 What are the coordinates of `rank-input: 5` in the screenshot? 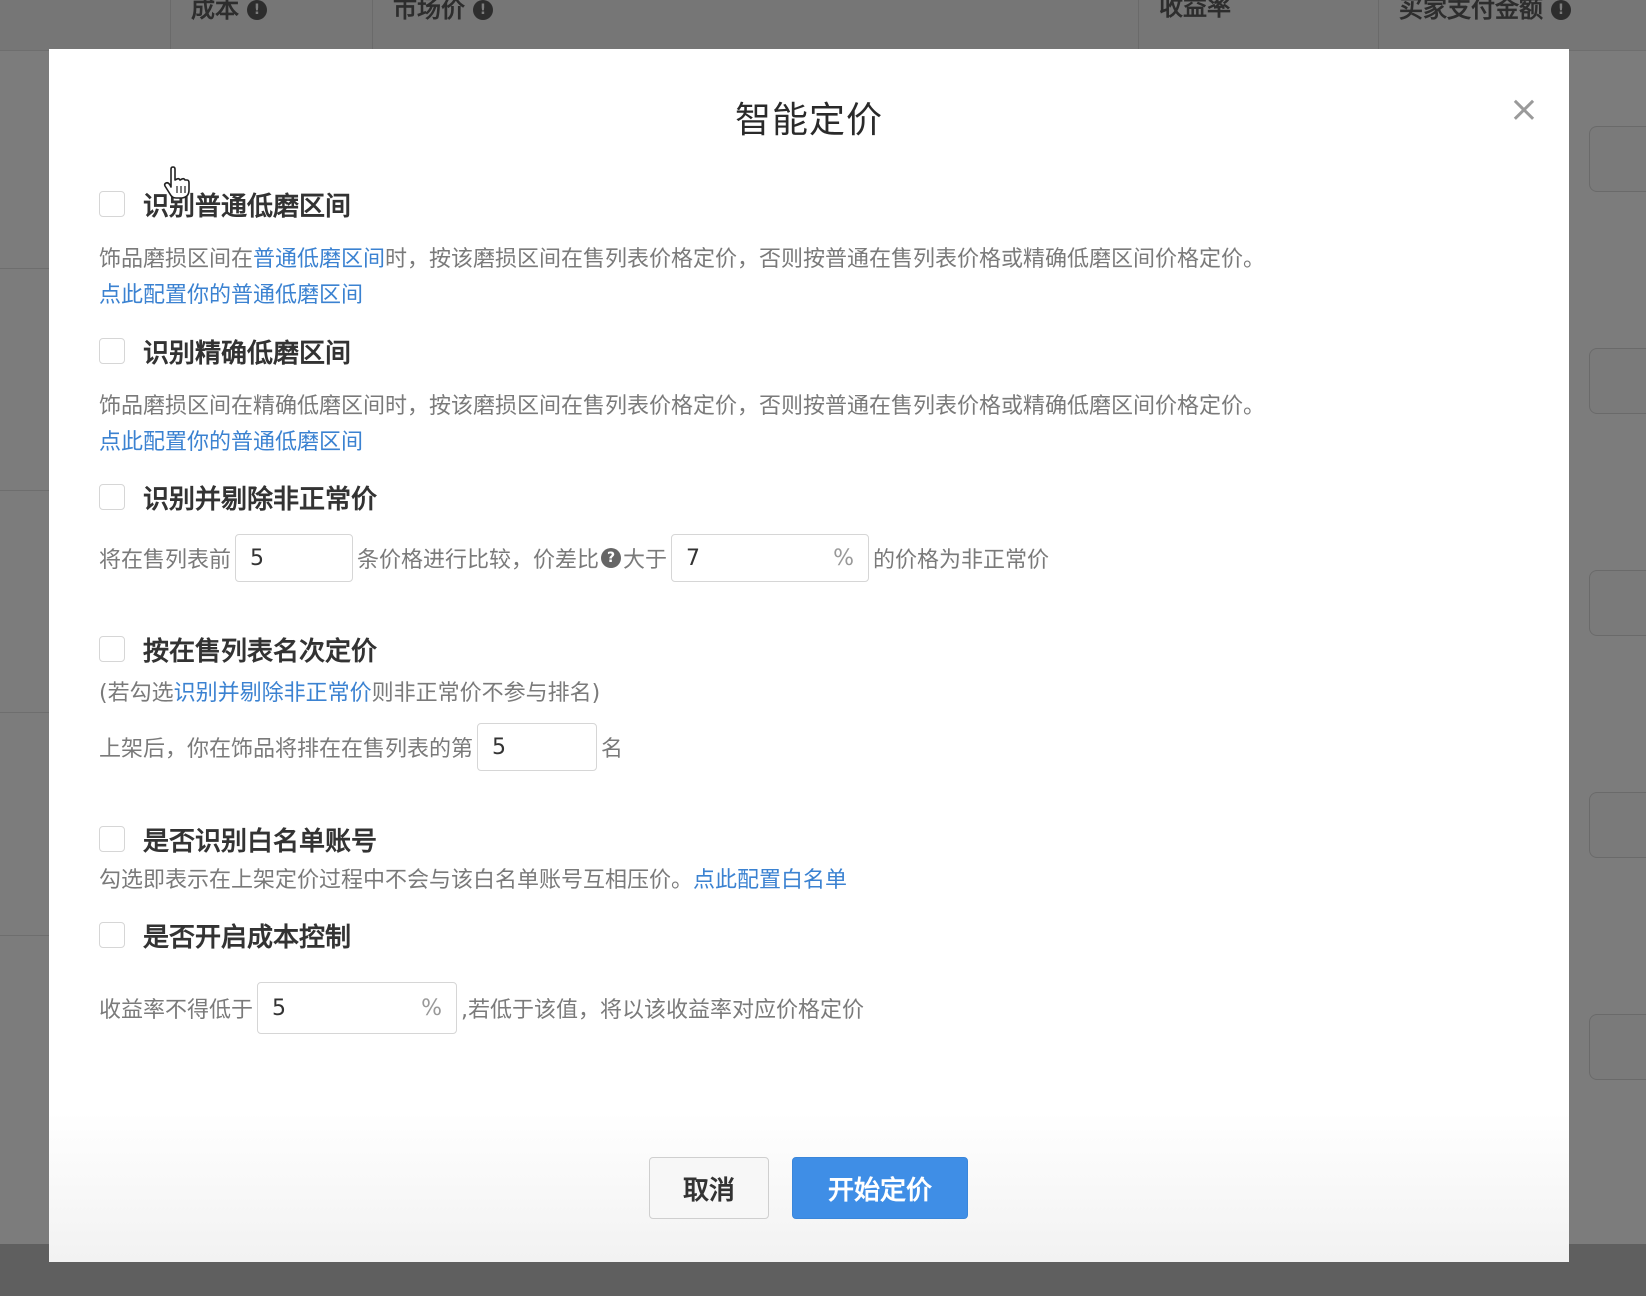 It's located at (537, 747).